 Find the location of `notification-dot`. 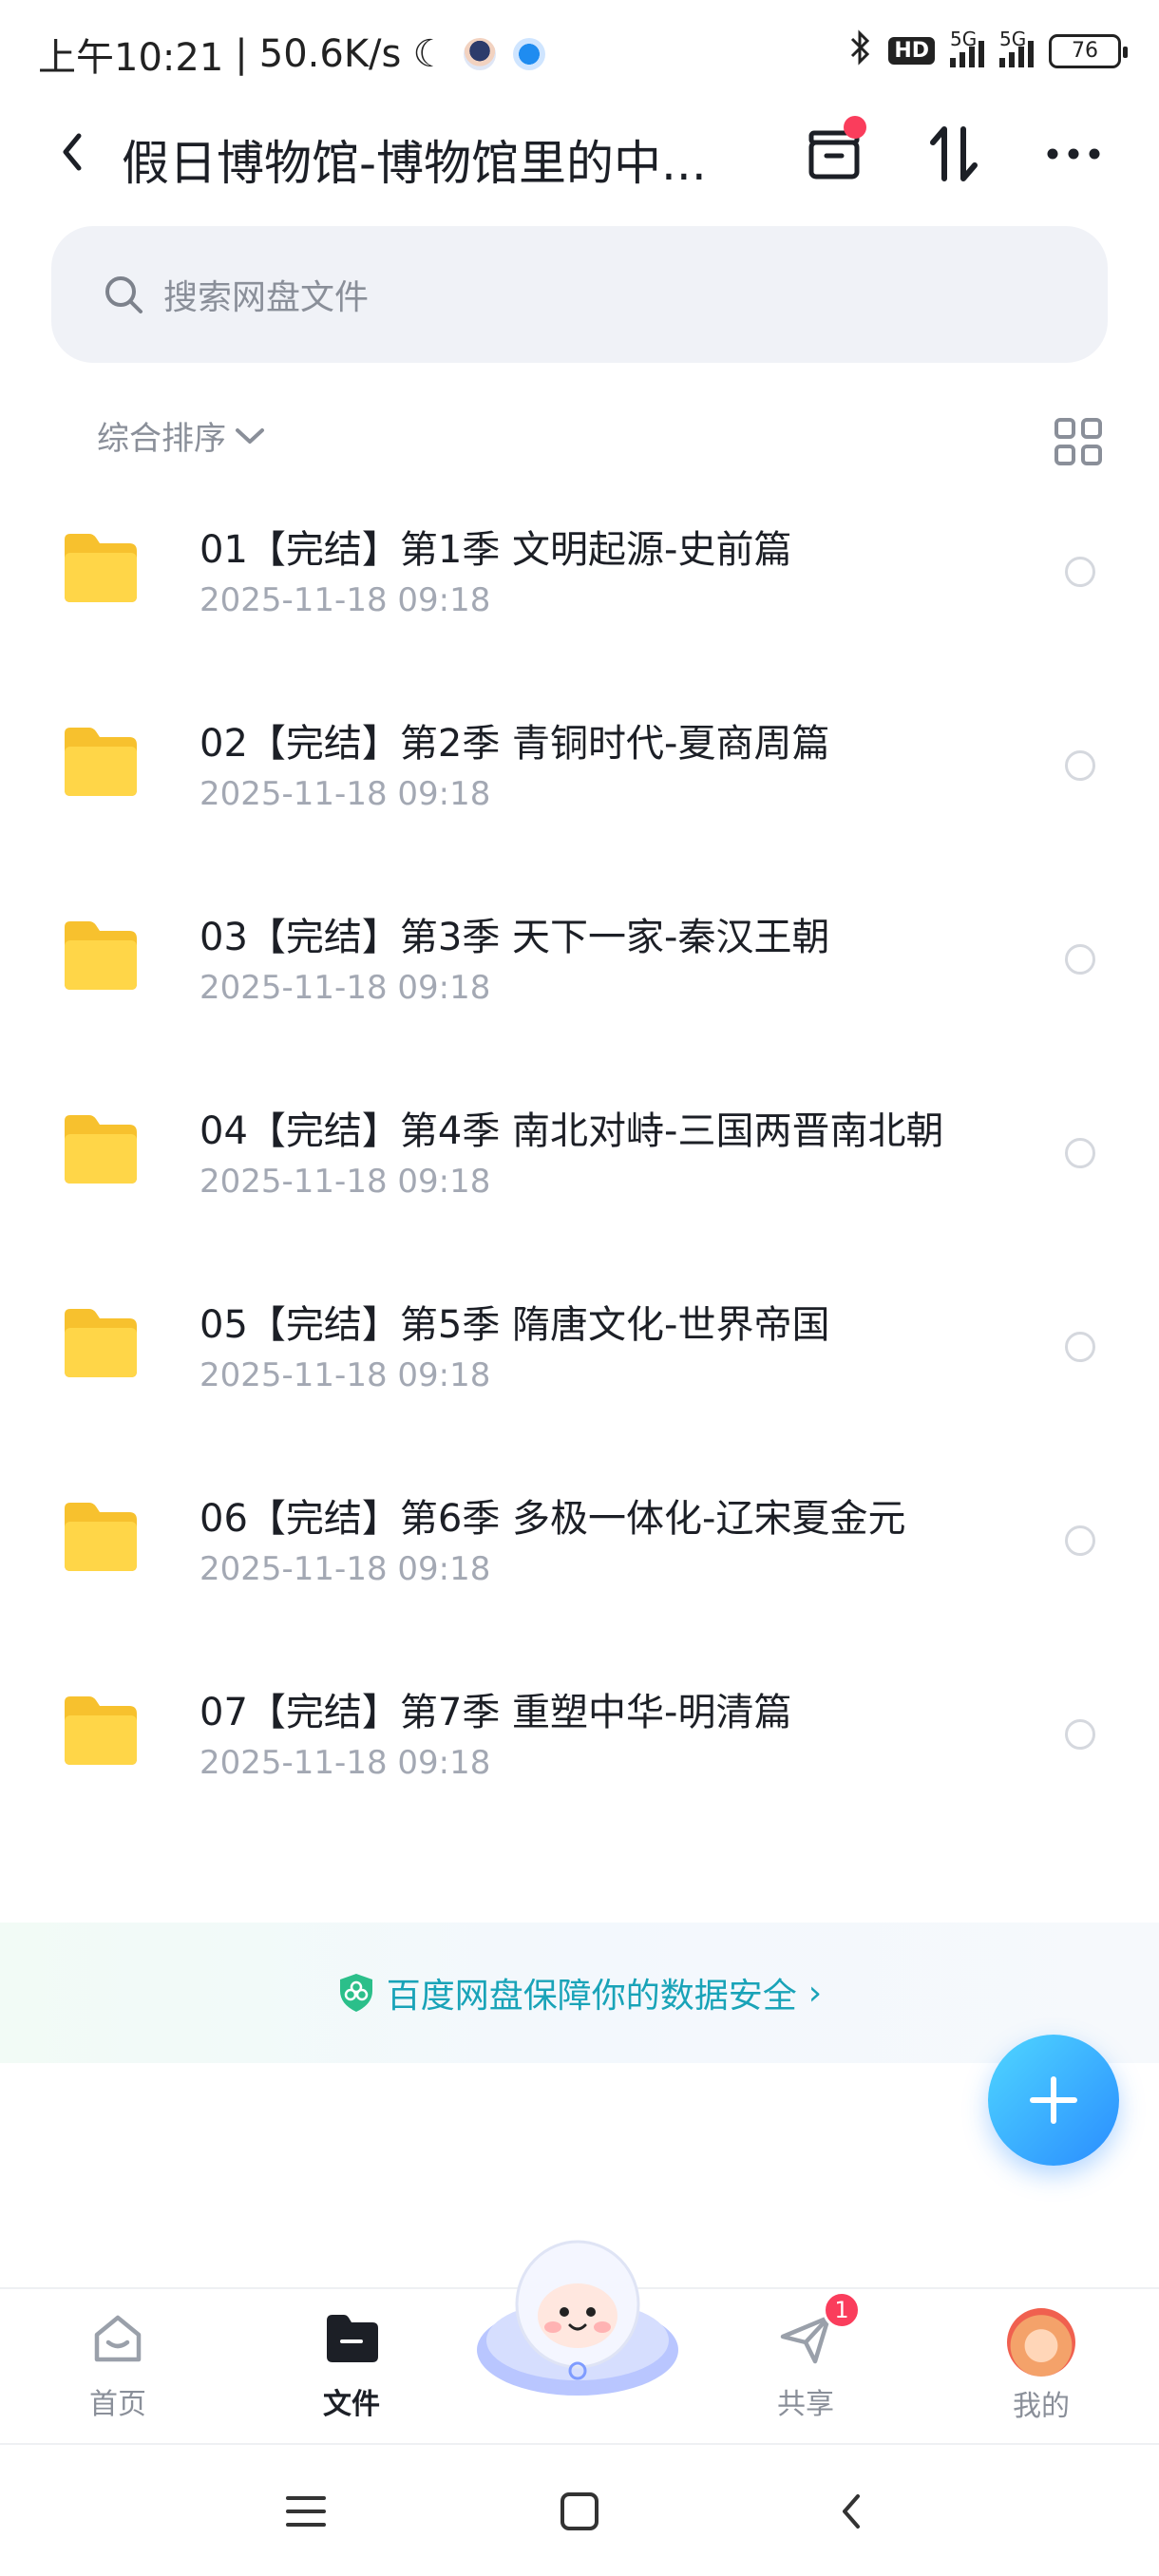

notification-dot is located at coordinates (855, 127).